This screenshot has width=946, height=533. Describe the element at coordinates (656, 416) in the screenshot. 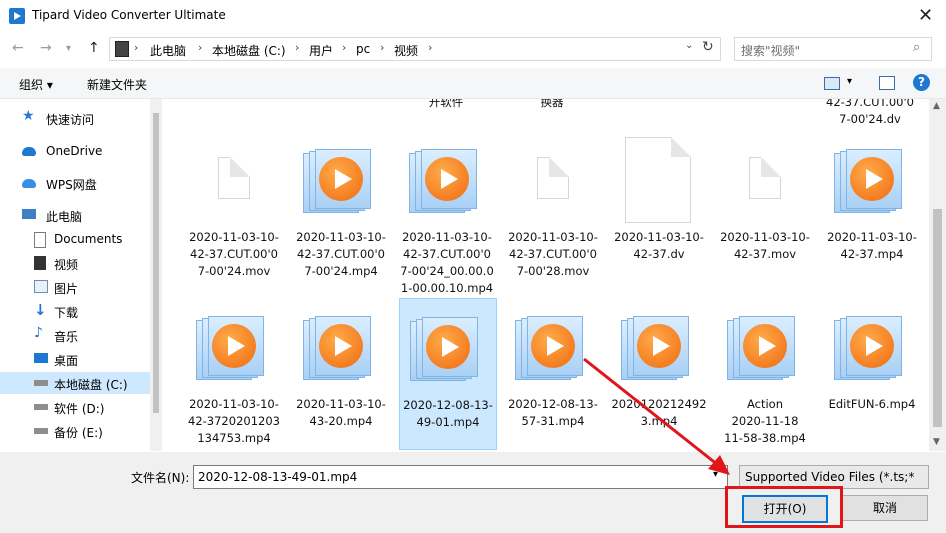

I see `annotation-arrow` at that location.